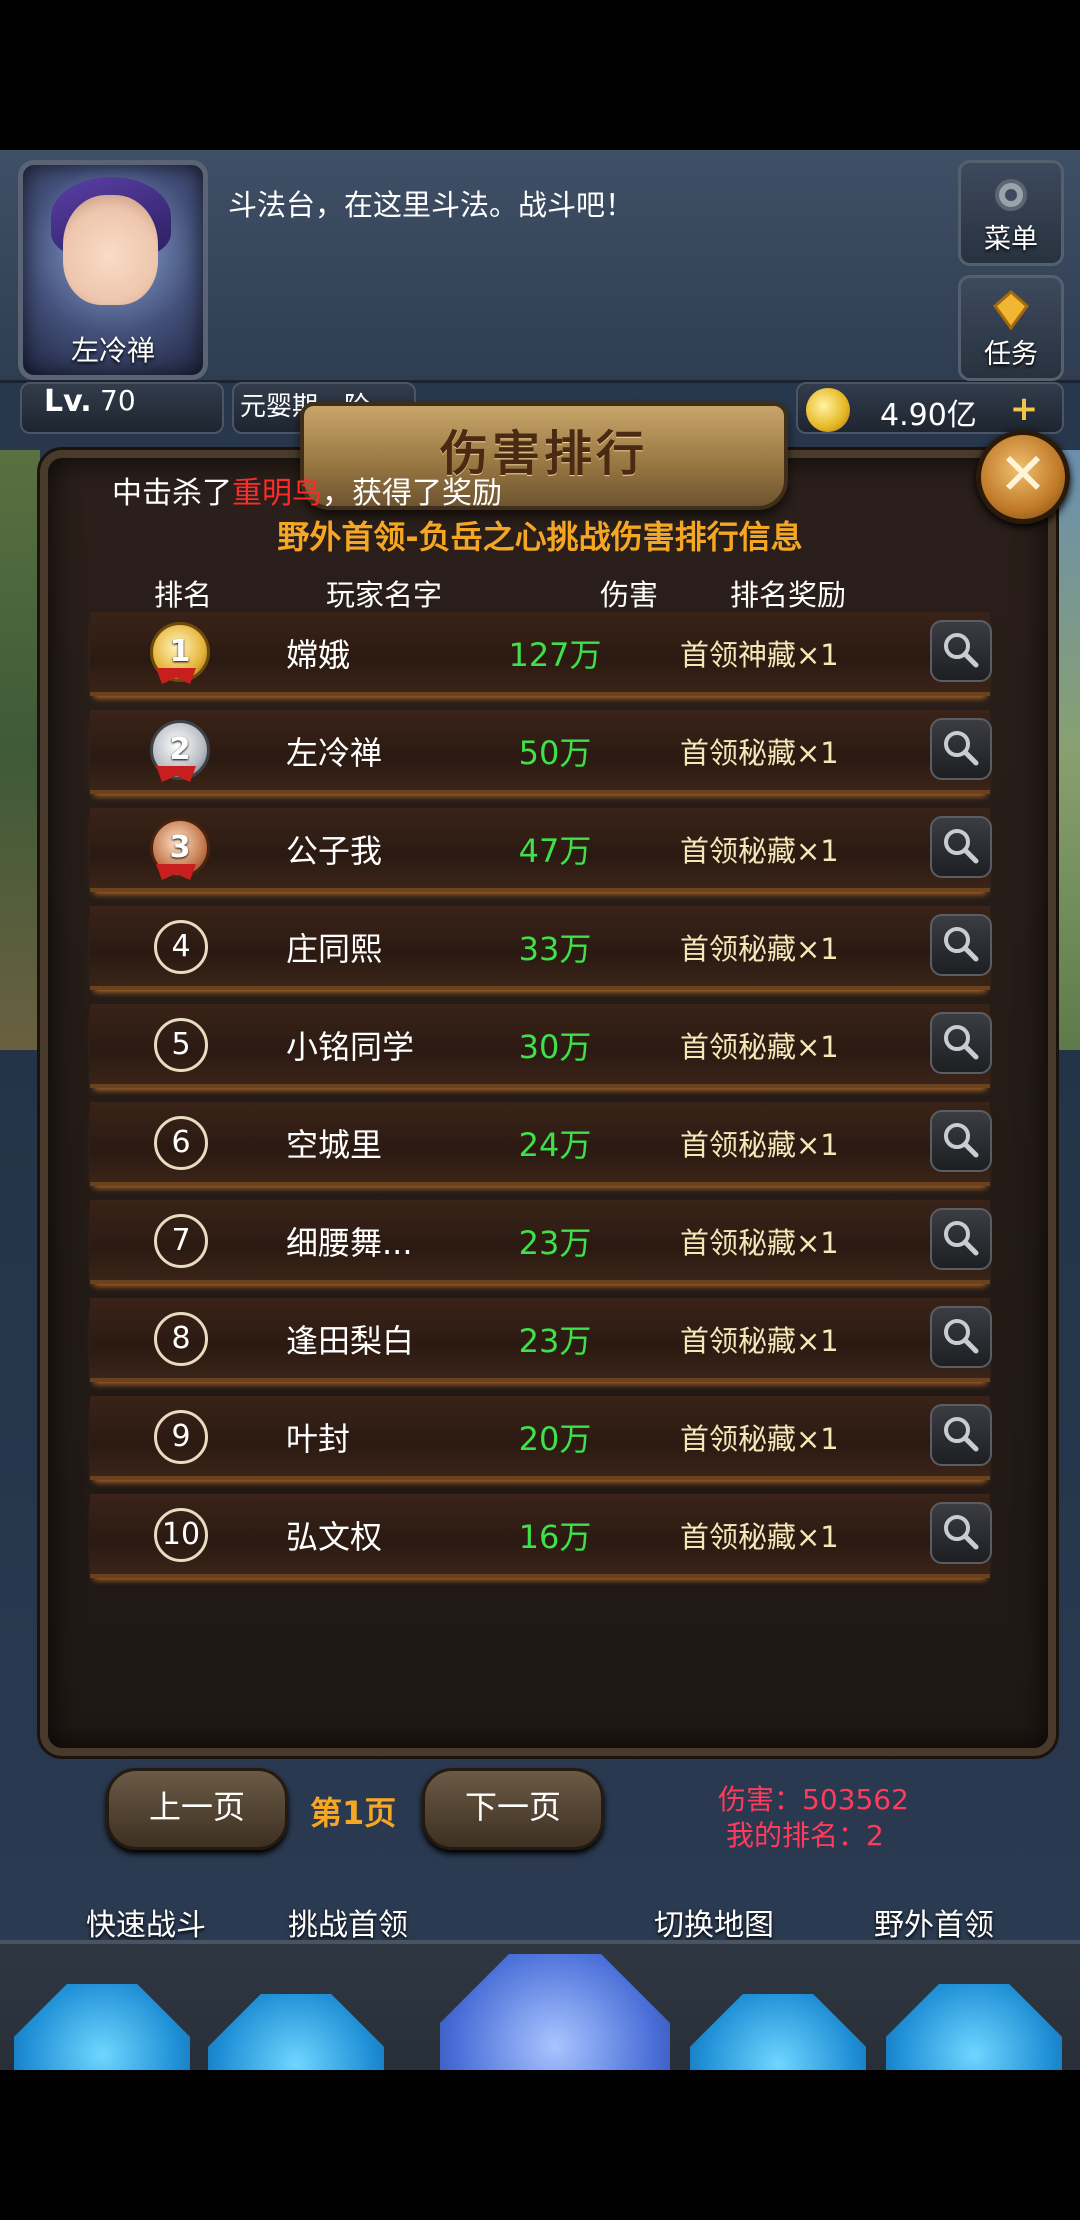  I want to click on my-damage: 伤害：503562, so click(813, 1799).